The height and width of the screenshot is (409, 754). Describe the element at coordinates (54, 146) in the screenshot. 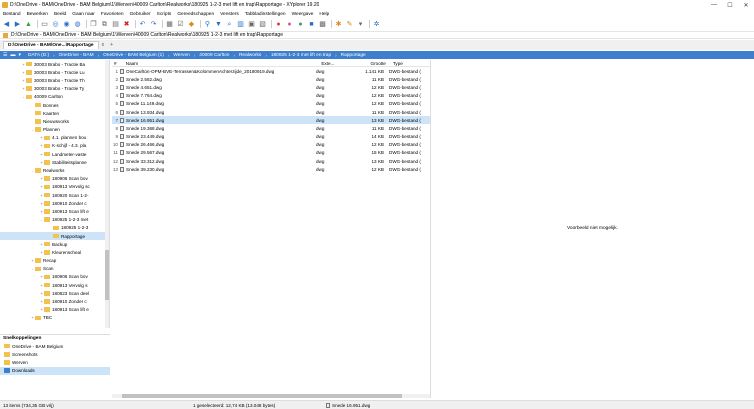

I see `tree-item: + K-schijf - 4.3. pla` at that location.